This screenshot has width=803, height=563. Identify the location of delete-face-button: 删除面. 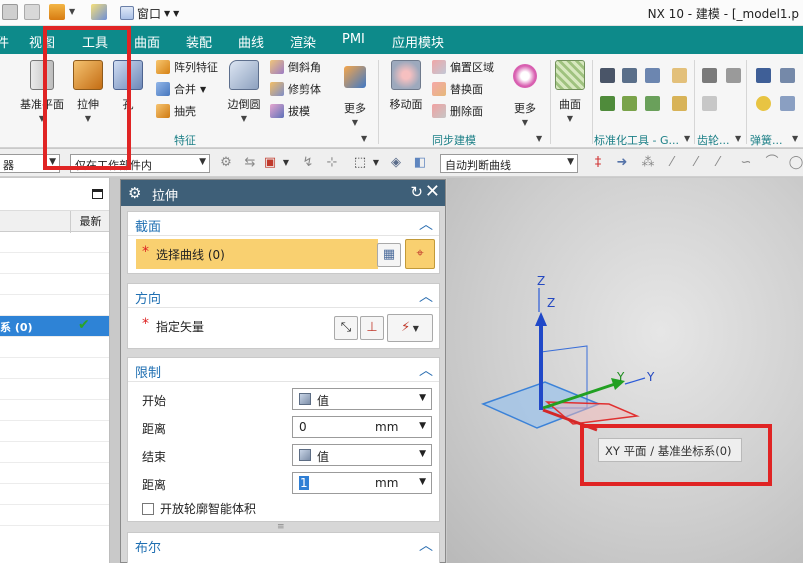
(457, 111).